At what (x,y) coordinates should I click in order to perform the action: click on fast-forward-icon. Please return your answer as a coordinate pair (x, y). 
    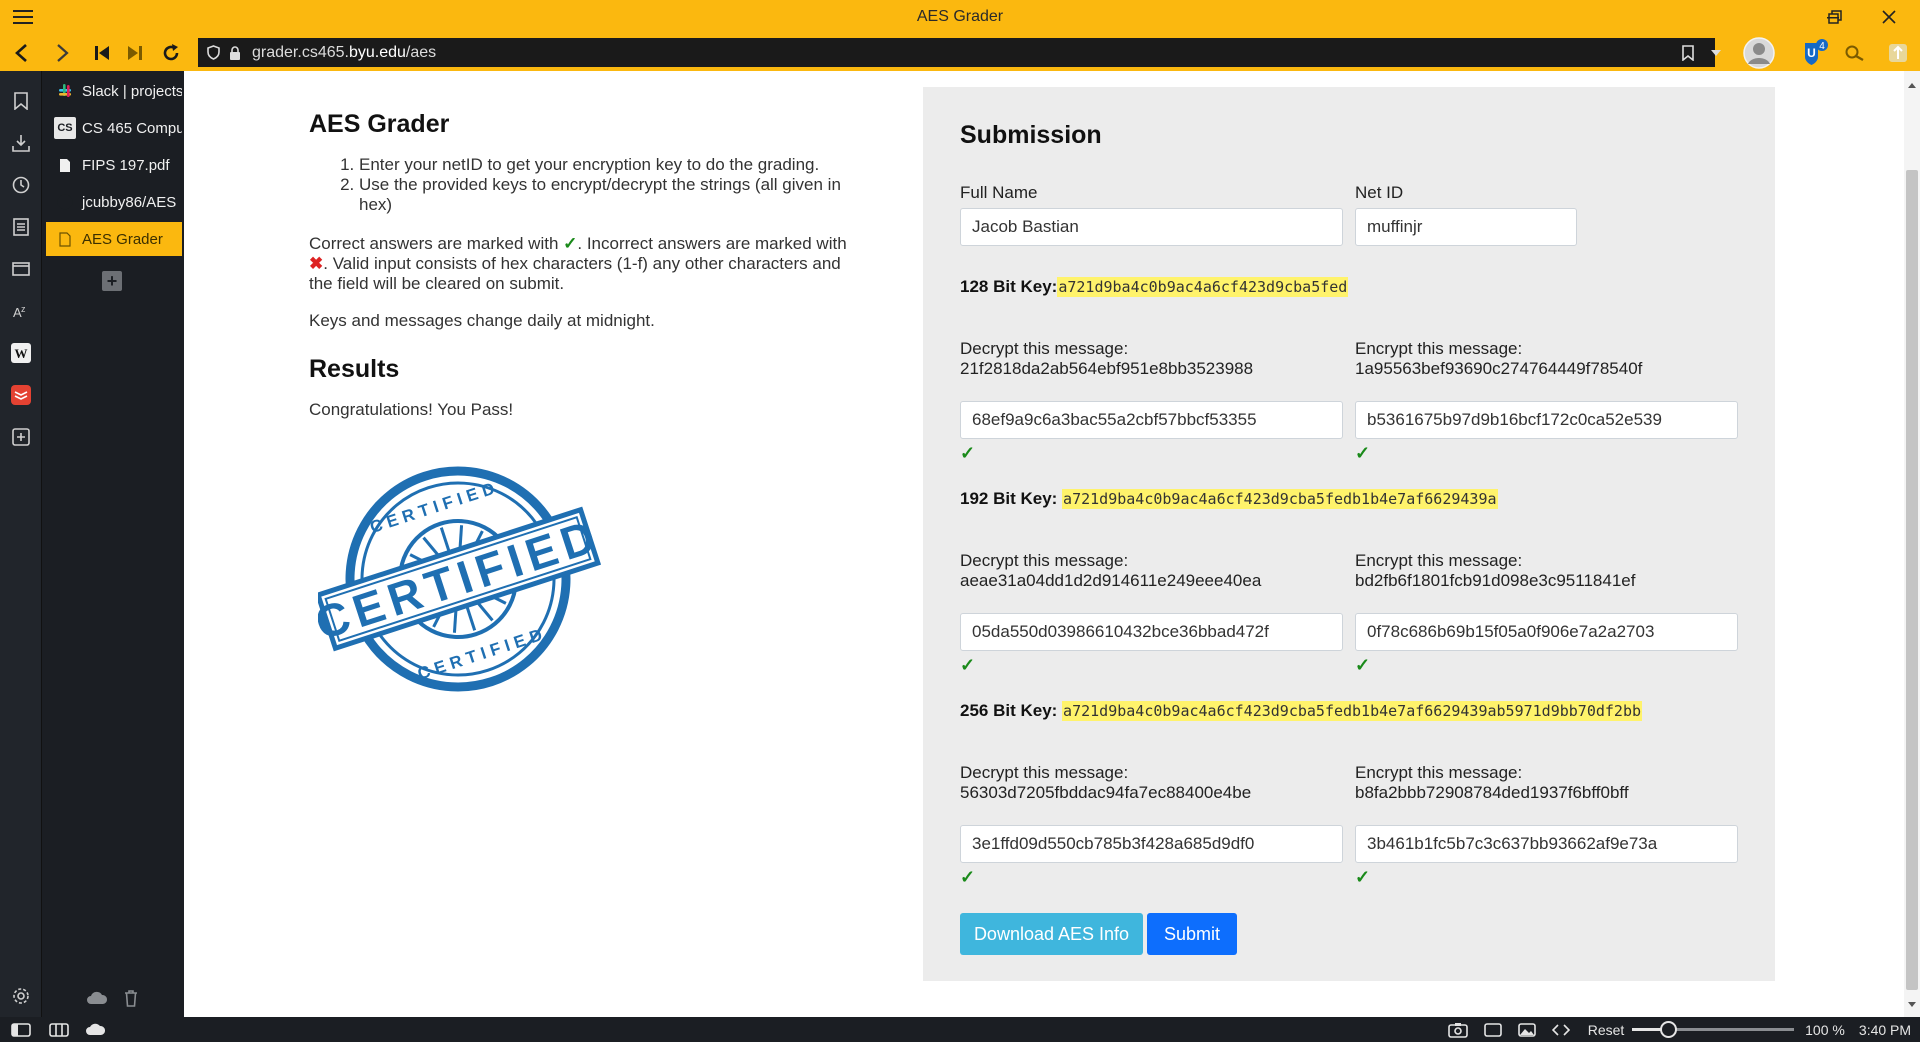
    Looking at the image, I should click on (135, 52).